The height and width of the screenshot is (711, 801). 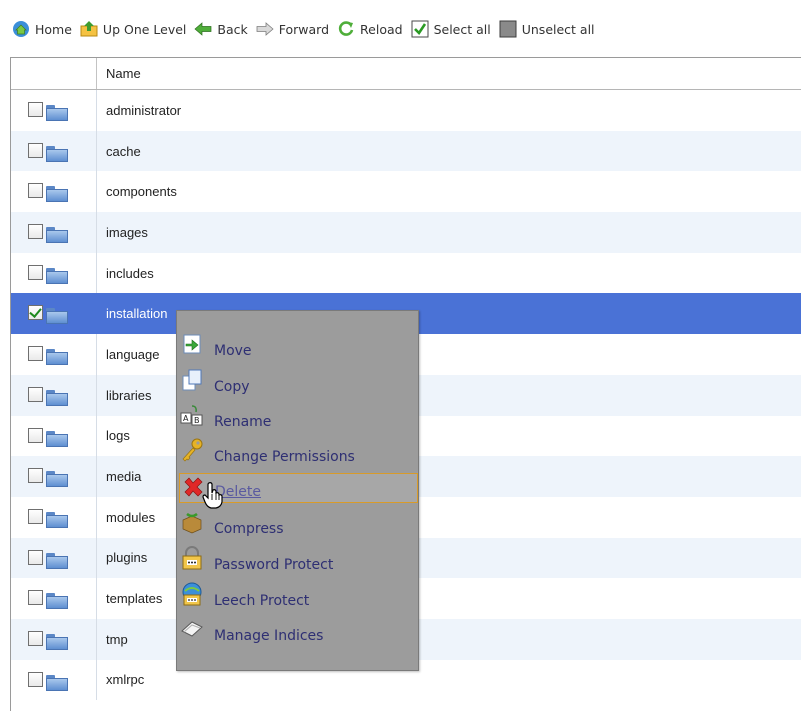 I want to click on svg-text: A, so click(x=186, y=418).